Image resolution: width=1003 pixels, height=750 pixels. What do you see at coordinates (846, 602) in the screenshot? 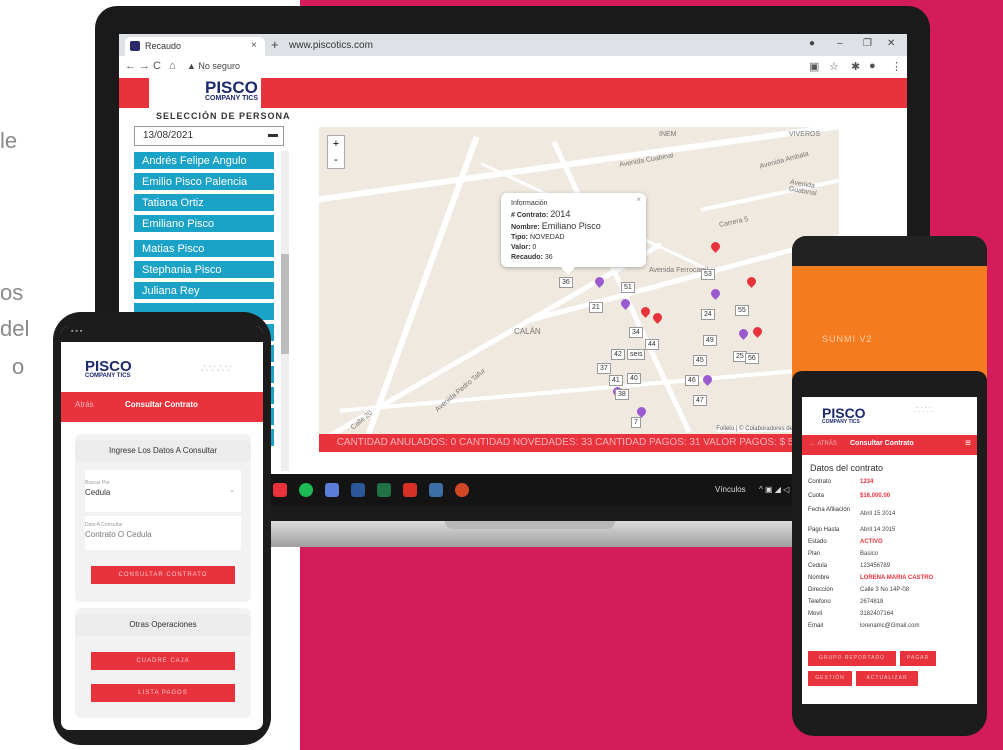
I see `contract-row: Telefono 2674818` at bounding box center [846, 602].